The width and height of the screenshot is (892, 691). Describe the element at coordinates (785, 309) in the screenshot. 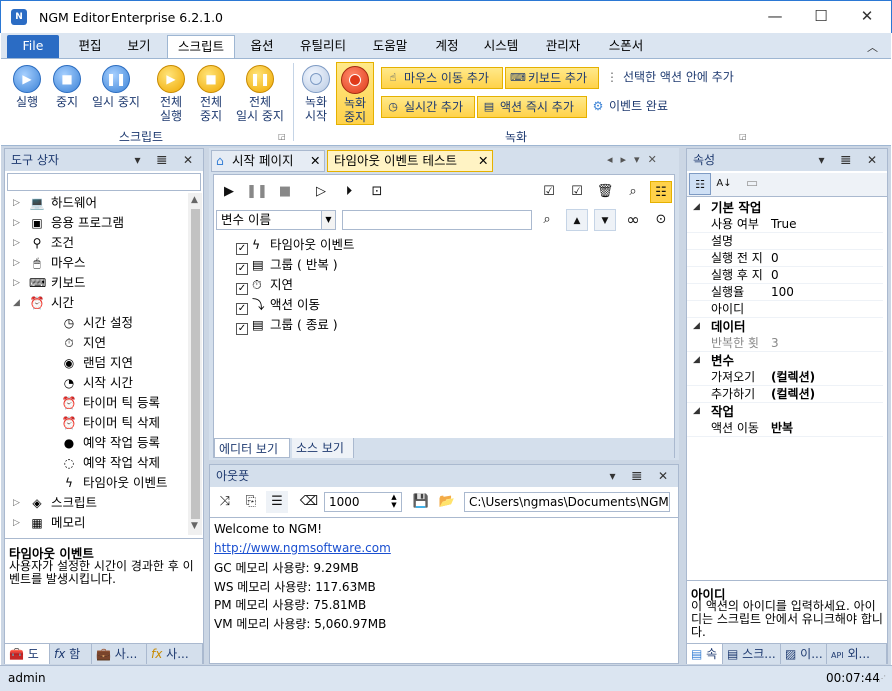

I see `property-row: 아이디` at that location.